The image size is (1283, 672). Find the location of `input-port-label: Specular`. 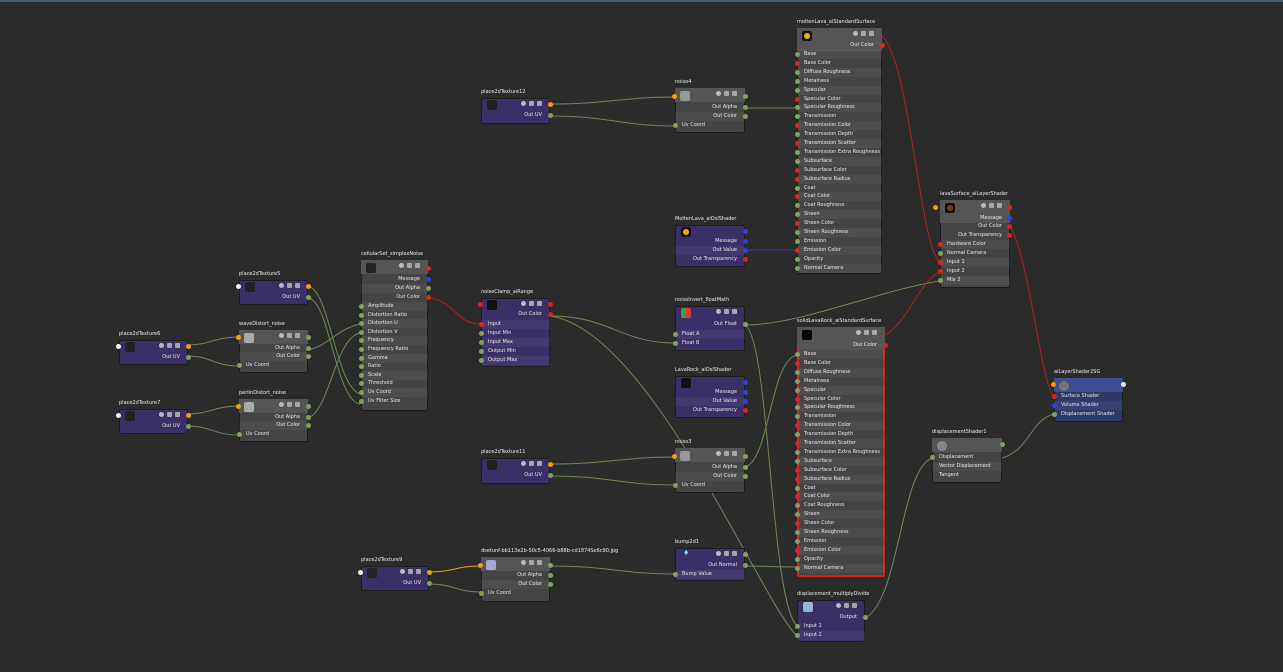

input-port-label: Specular is located at coordinates (839, 90).